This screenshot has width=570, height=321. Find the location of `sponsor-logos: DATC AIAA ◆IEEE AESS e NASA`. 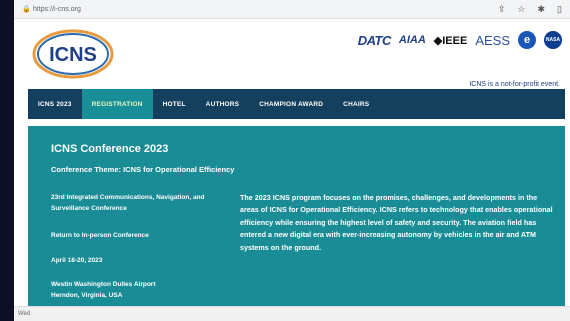

sponsor-logos: DATC AIAA ◆IEEE AESS e NASA is located at coordinates (460, 40).